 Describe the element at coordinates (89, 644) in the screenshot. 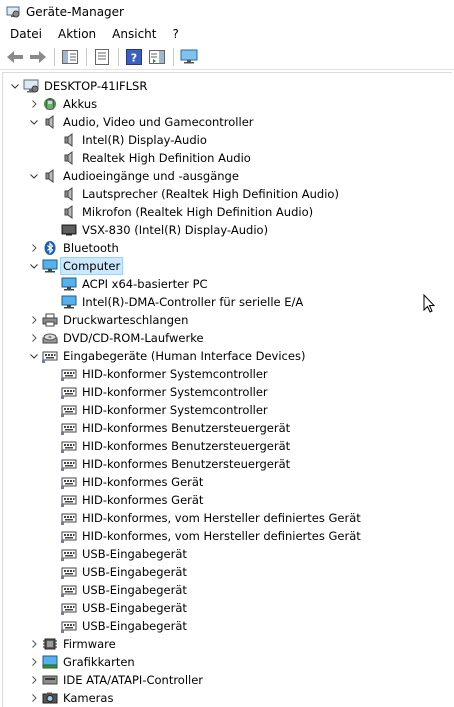

I see `tree-item-label: Firmware` at that location.